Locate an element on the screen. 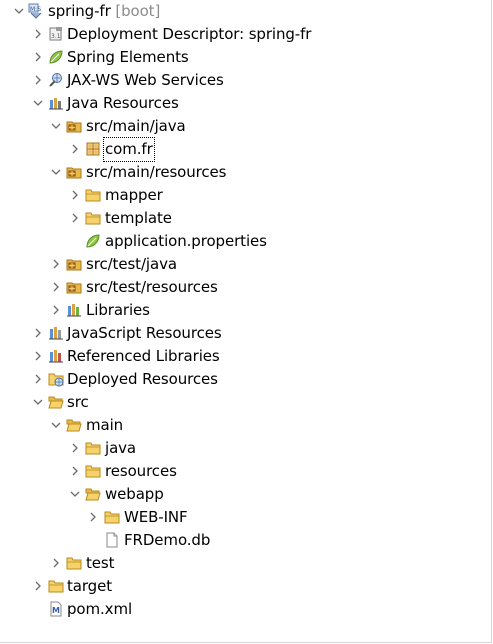 The width and height of the screenshot is (493, 644). package-icon is located at coordinates (93, 149).